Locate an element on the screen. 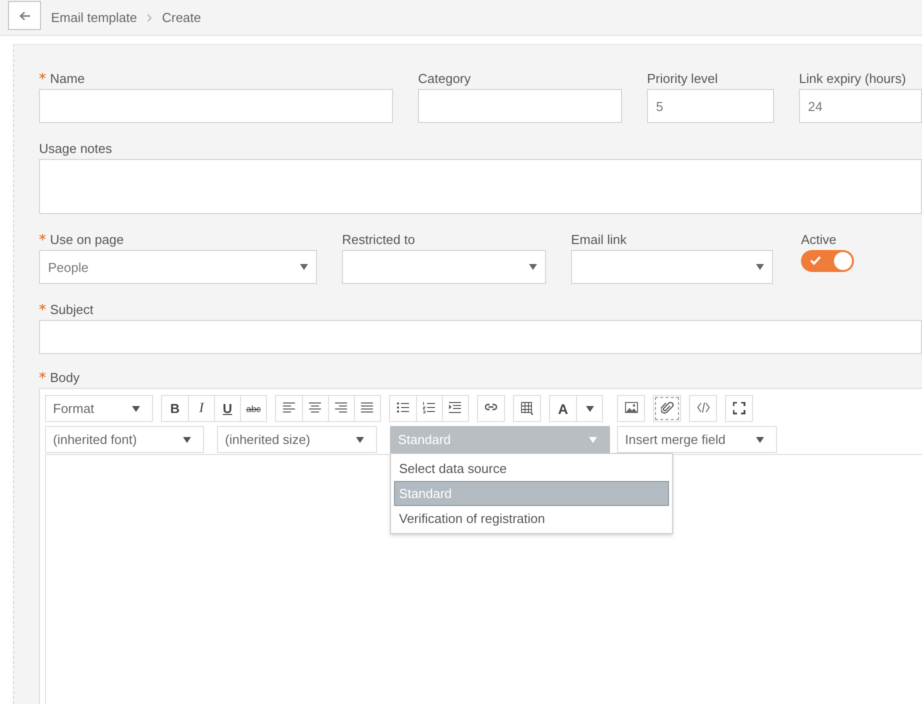 The height and width of the screenshot is (706, 922). breadcrumb-current: Create is located at coordinates (182, 17).